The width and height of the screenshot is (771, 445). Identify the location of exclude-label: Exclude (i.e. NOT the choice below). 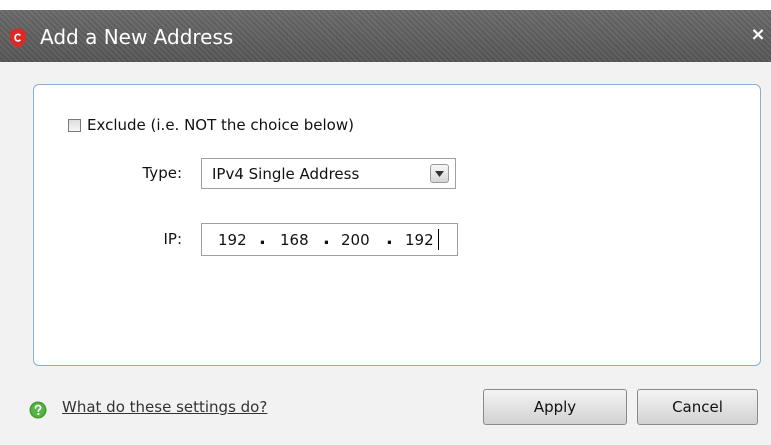
(220, 125).